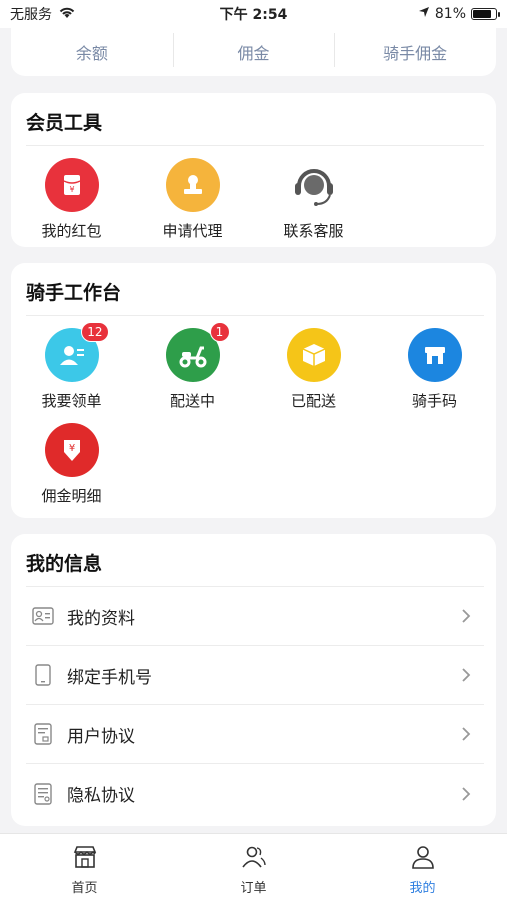 The width and height of the screenshot is (507, 900). Describe the element at coordinates (71, 401) in the screenshot. I see `take-order-label: 我要领单` at that location.